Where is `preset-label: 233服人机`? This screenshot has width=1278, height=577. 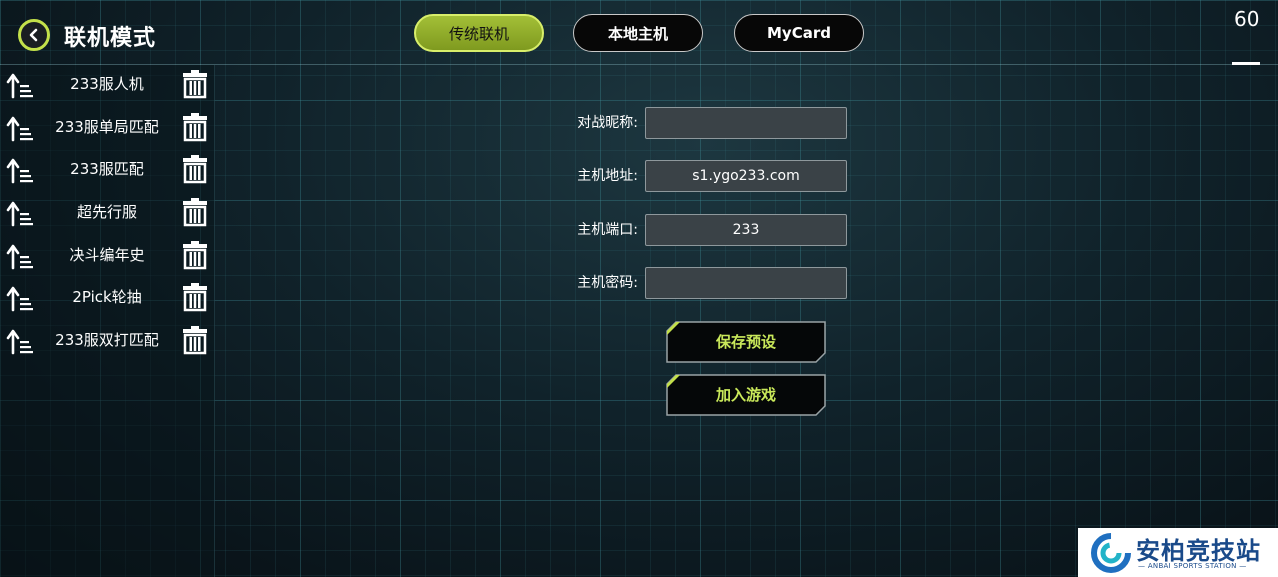 preset-label: 233服人机 is located at coordinates (107, 84).